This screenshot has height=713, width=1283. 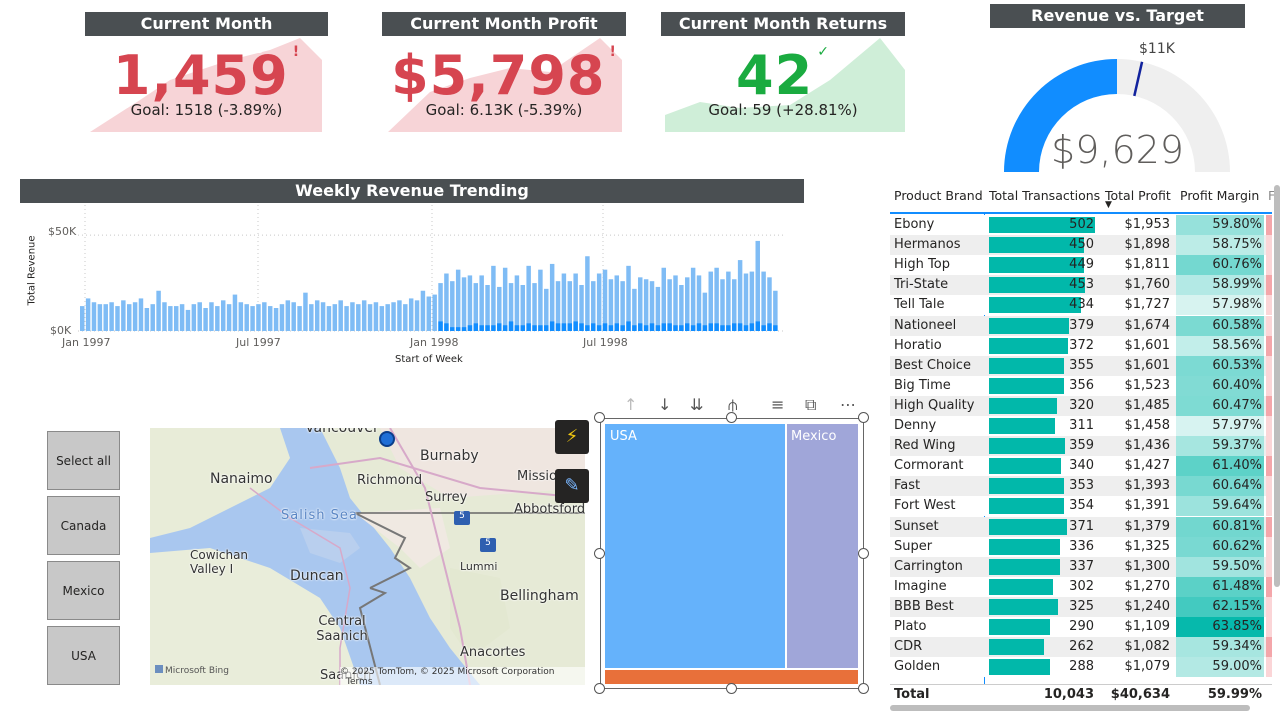 I want to click on bing-logo-text: Microsoft Bing, so click(x=197, y=671).